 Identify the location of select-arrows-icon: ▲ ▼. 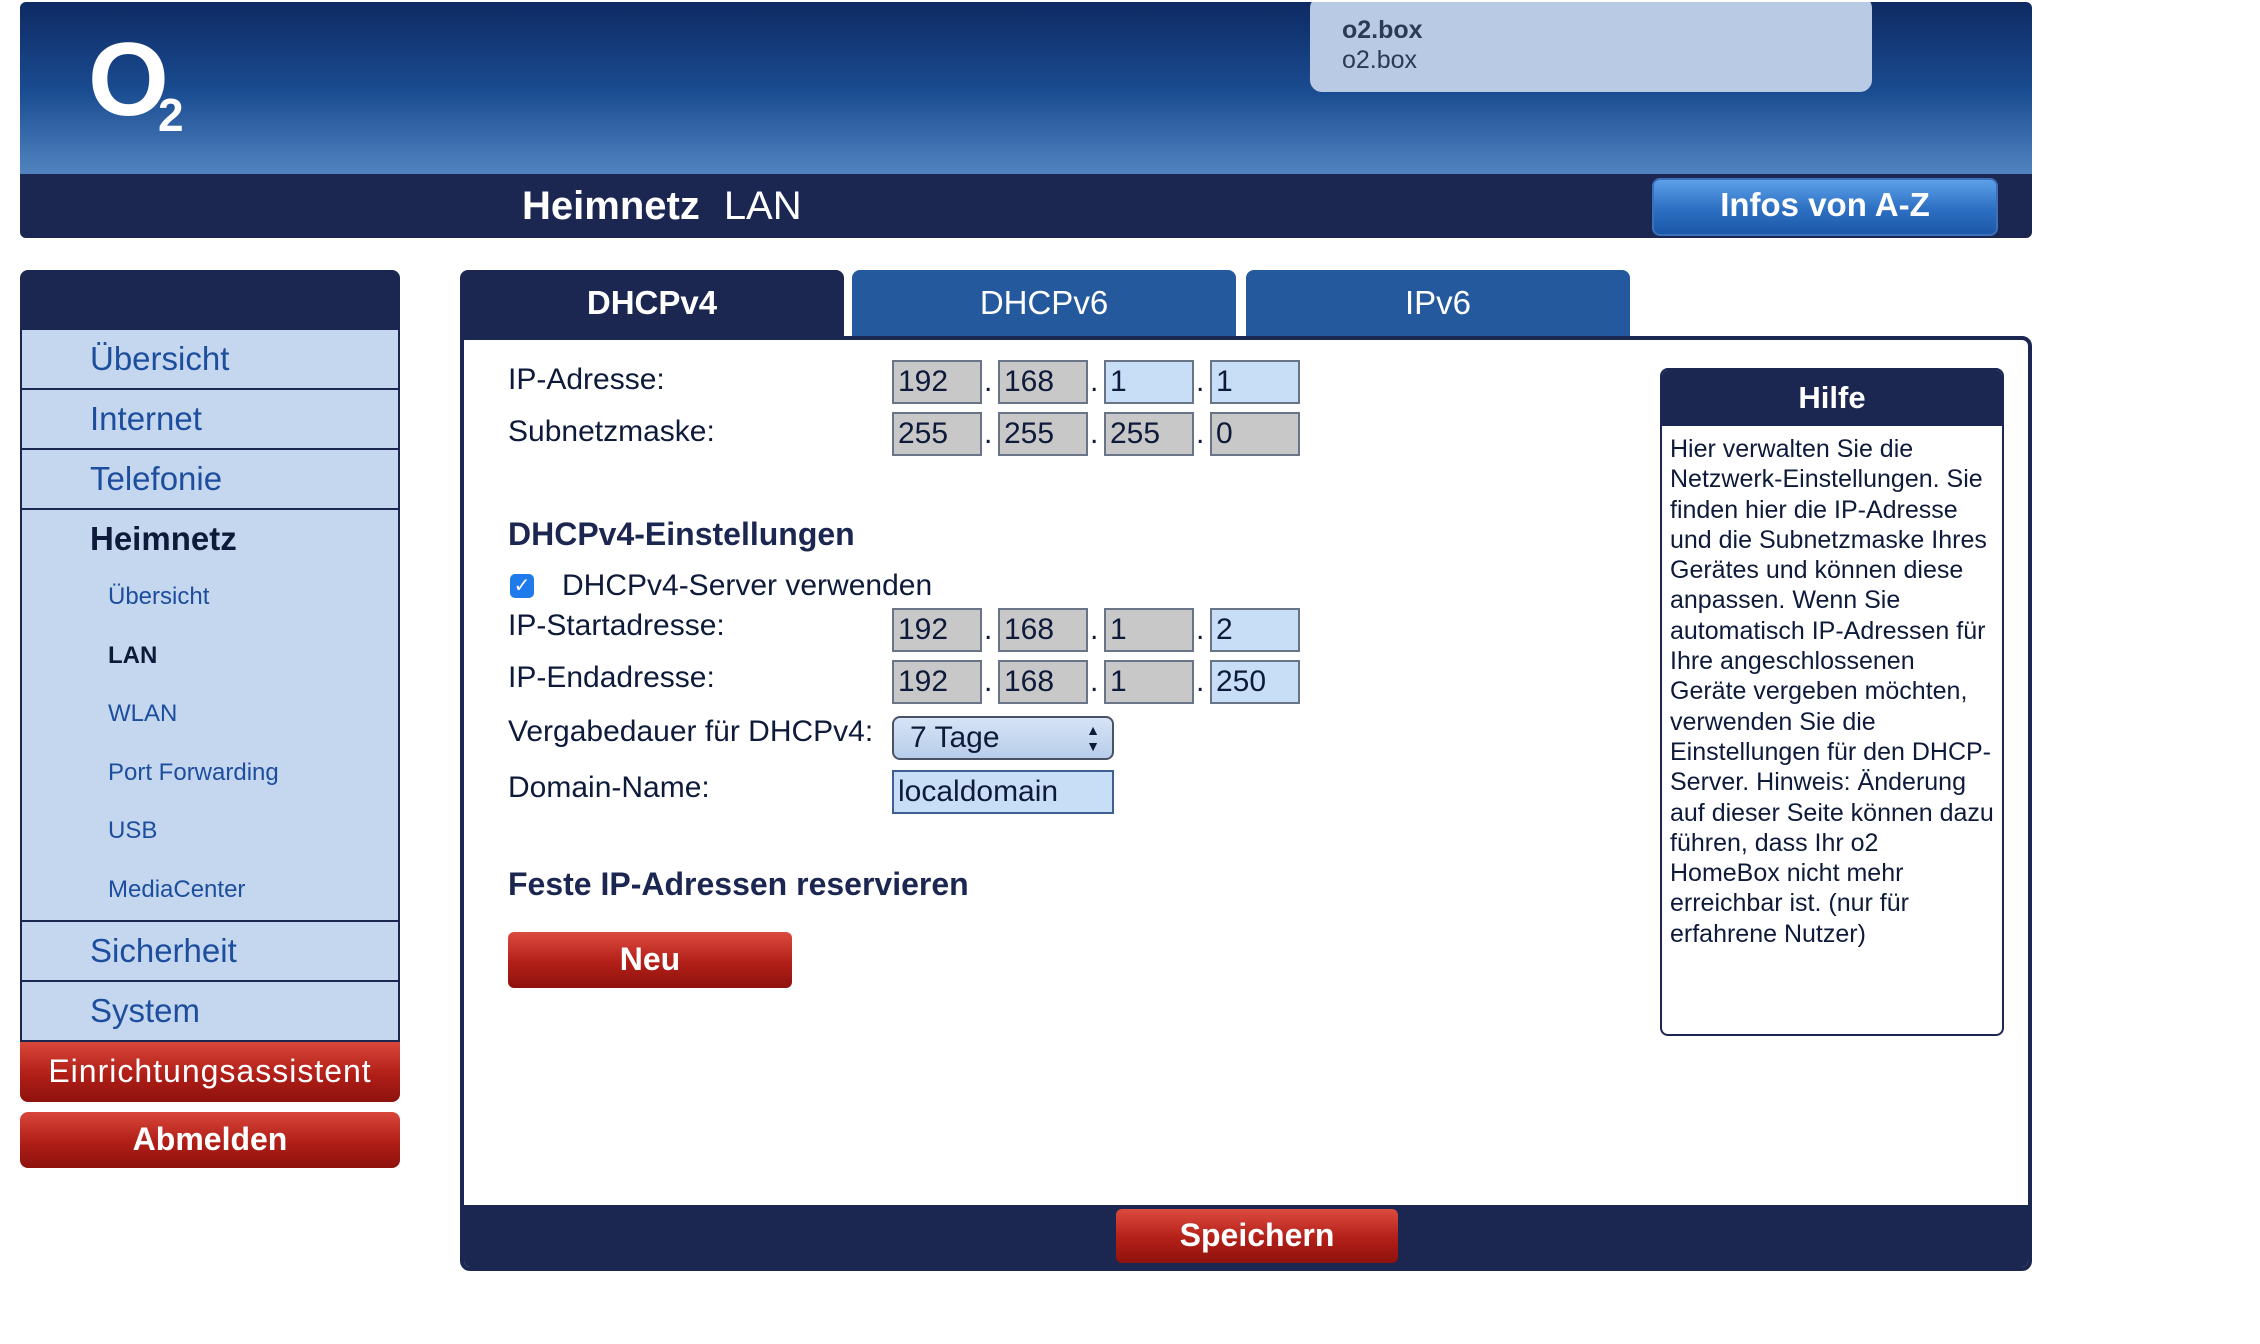
(1093, 738).